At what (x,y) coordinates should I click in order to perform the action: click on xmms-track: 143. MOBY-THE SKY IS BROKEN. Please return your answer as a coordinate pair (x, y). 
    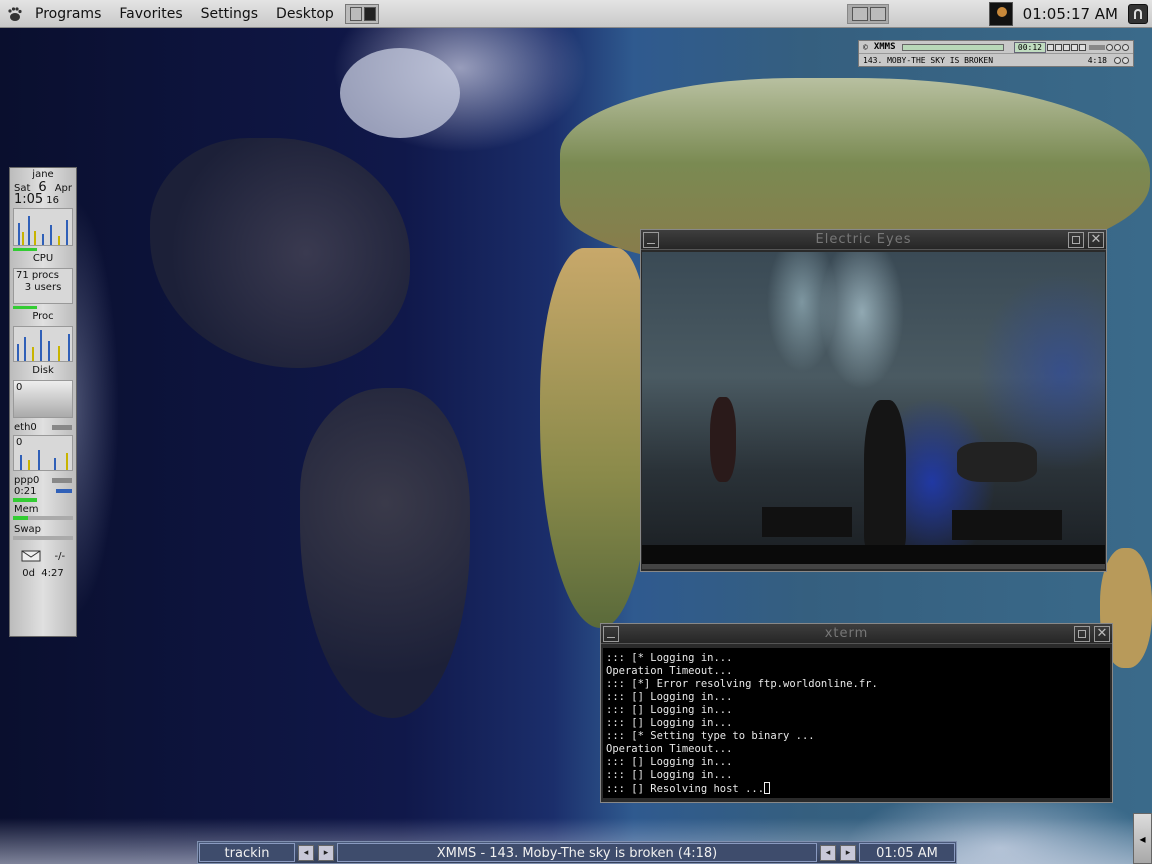
    Looking at the image, I should click on (928, 60).